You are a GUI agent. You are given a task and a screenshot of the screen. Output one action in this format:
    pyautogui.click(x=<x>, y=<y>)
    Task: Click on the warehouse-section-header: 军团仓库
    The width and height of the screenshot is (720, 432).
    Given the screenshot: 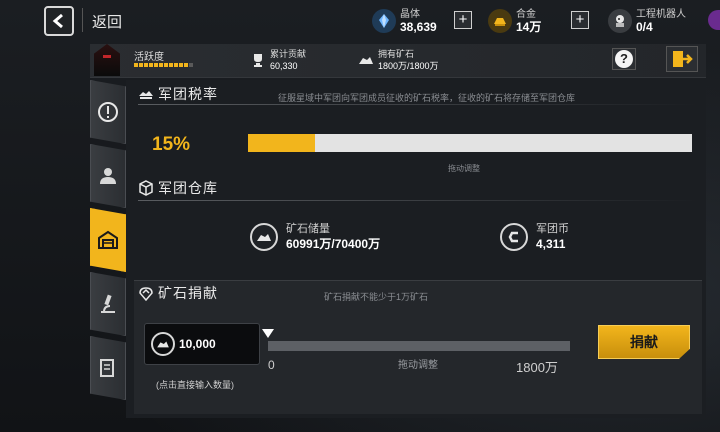 What is the action you would take?
    pyautogui.click(x=172, y=188)
    